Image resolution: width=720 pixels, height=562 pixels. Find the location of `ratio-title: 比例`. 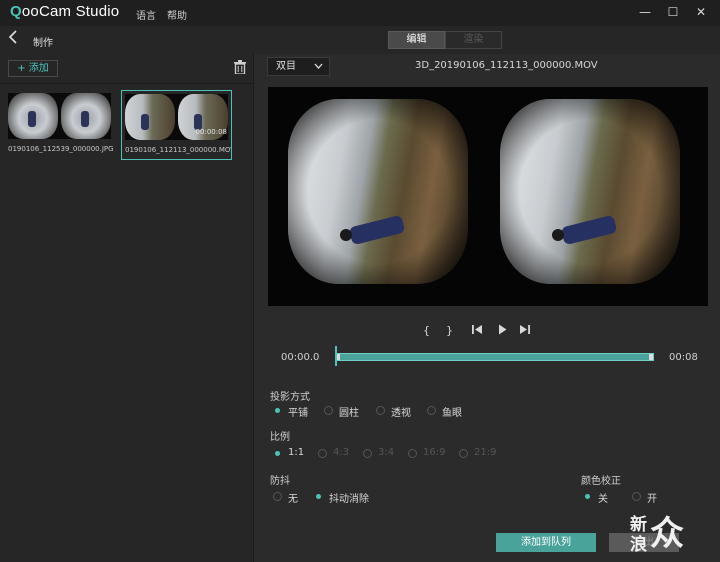

ratio-title: 比例 is located at coordinates (280, 437).